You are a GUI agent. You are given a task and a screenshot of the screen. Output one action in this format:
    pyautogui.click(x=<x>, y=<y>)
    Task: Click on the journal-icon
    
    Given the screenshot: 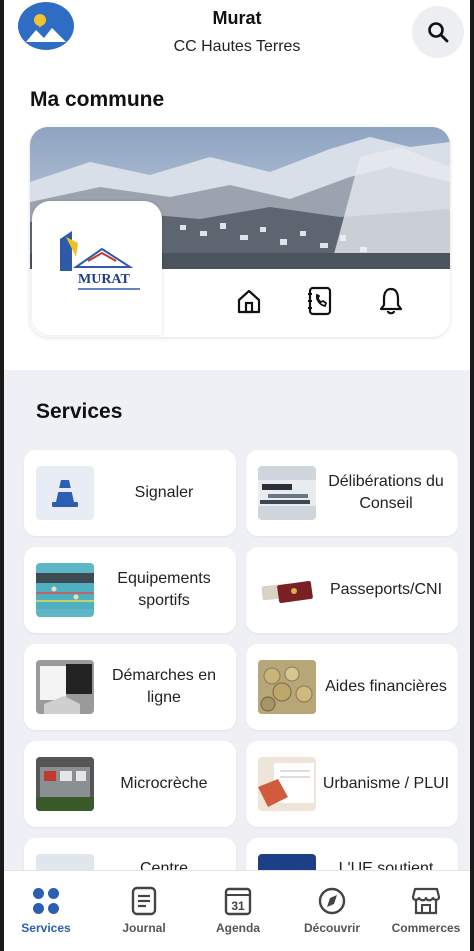 What is the action you would take?
    pyautogui.click(x=144, y=901)
    